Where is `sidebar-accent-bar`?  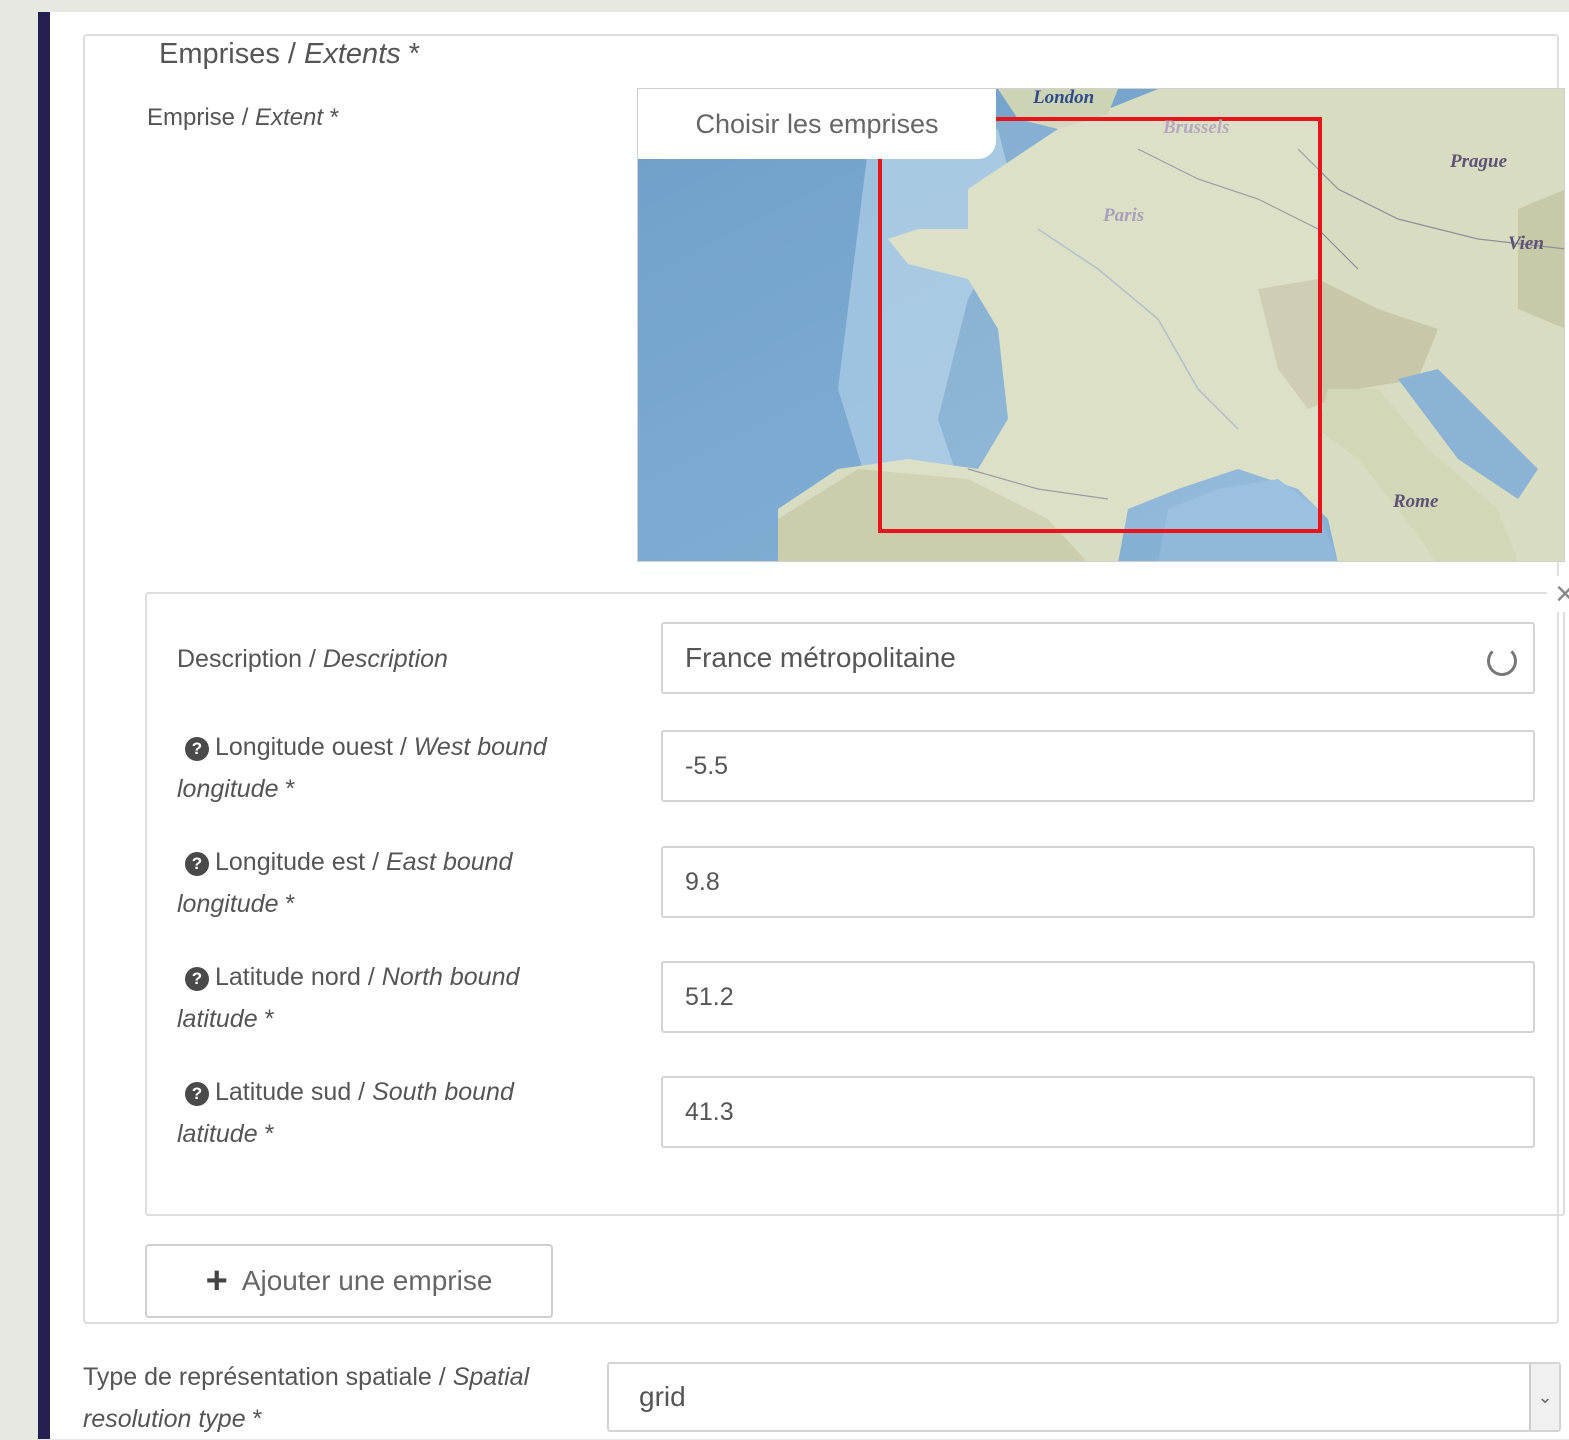 sidebar-accent-bar is located at coordinates (44, 725).